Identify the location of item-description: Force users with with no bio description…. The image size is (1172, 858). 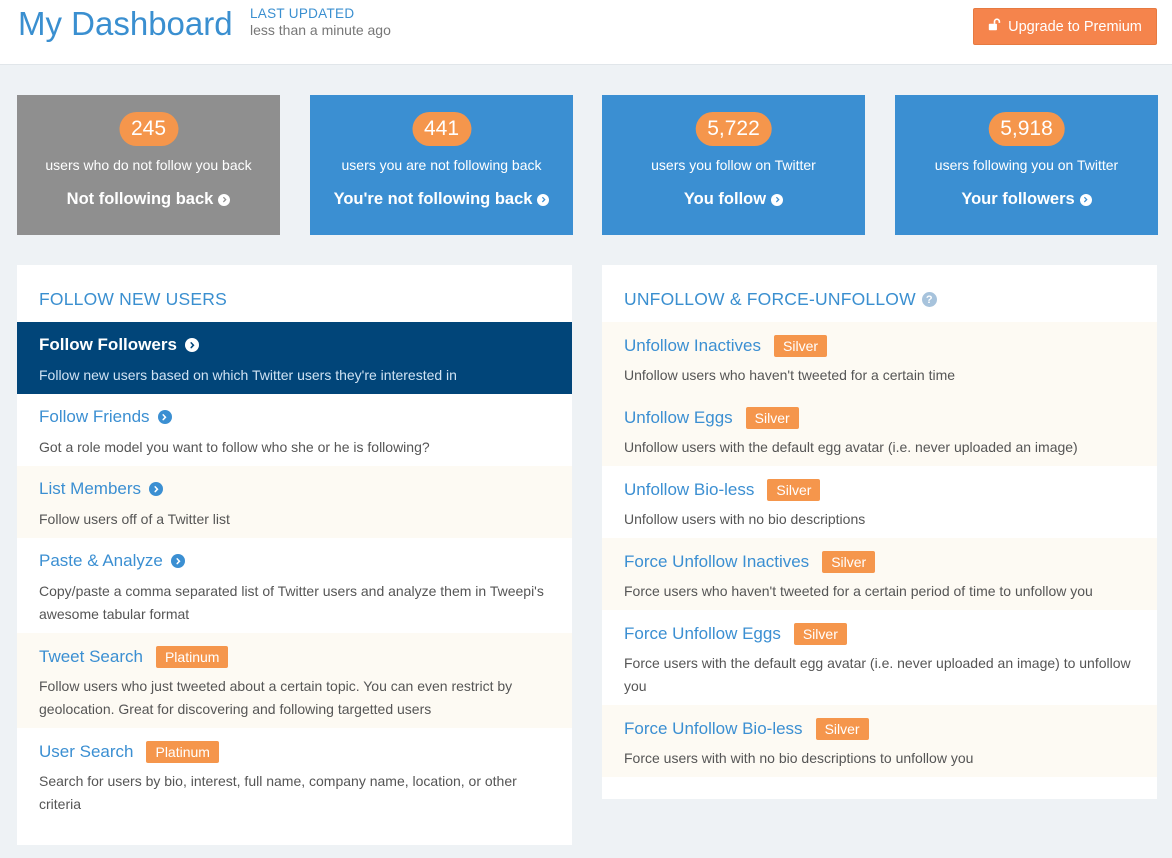
(799, 758).